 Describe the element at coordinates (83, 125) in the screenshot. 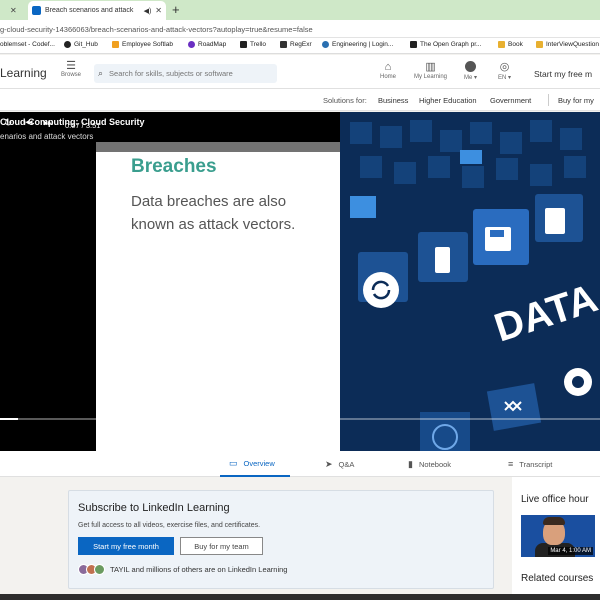

I see `video-time: 0:07 / 3:51` at that location.